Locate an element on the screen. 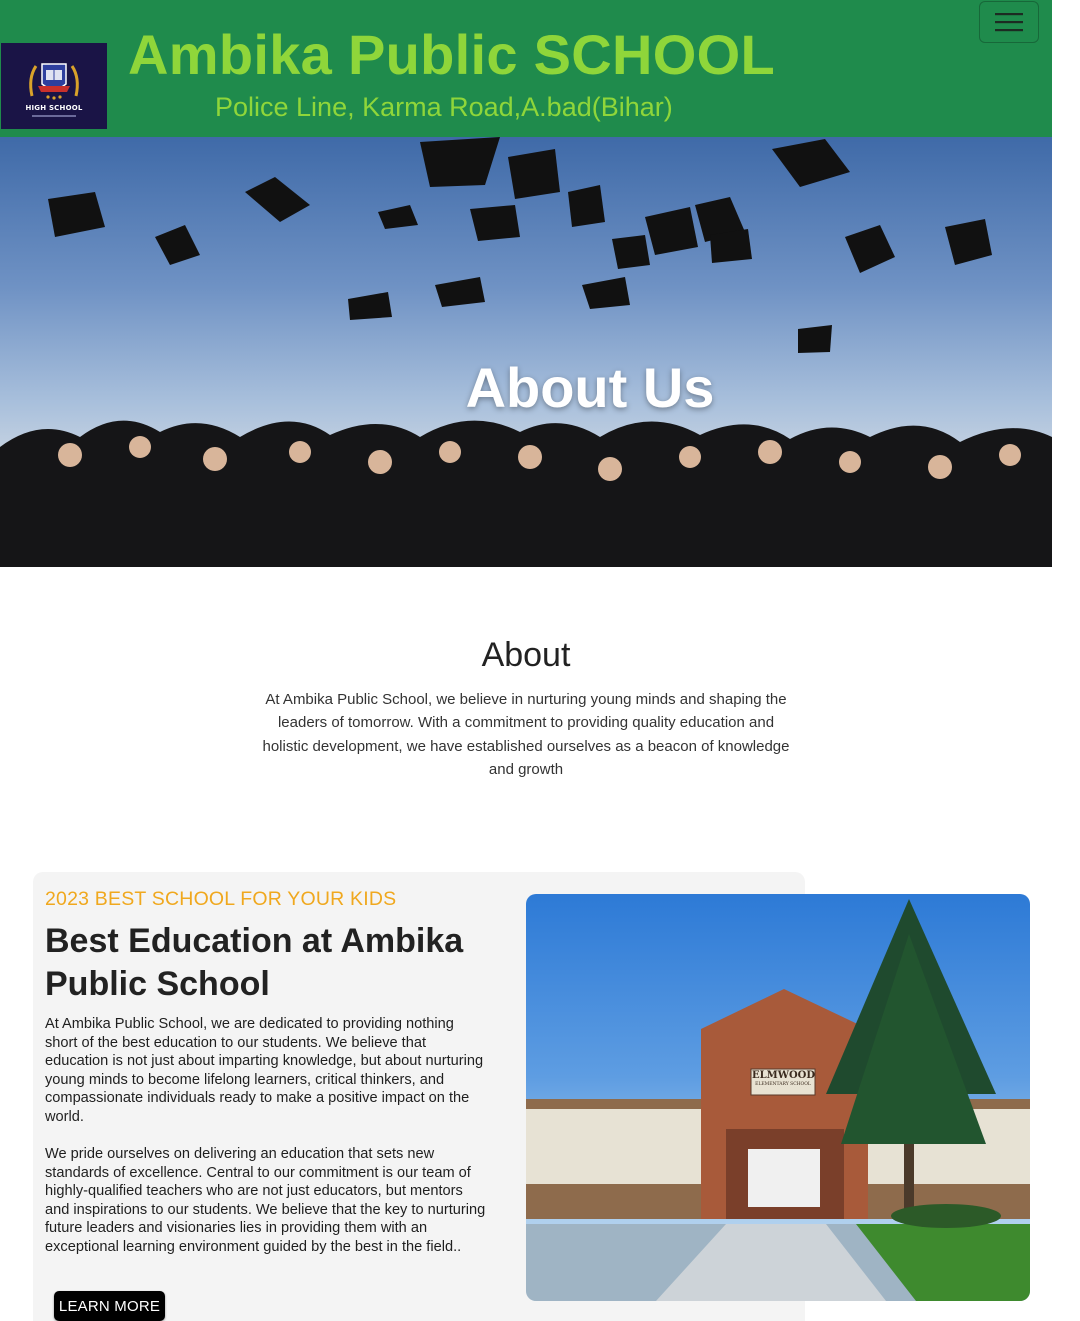 The height and width of the screenshot is (1321, 1080). learn-more-button: LEARN MORE is located at coordinates (109, 1306).